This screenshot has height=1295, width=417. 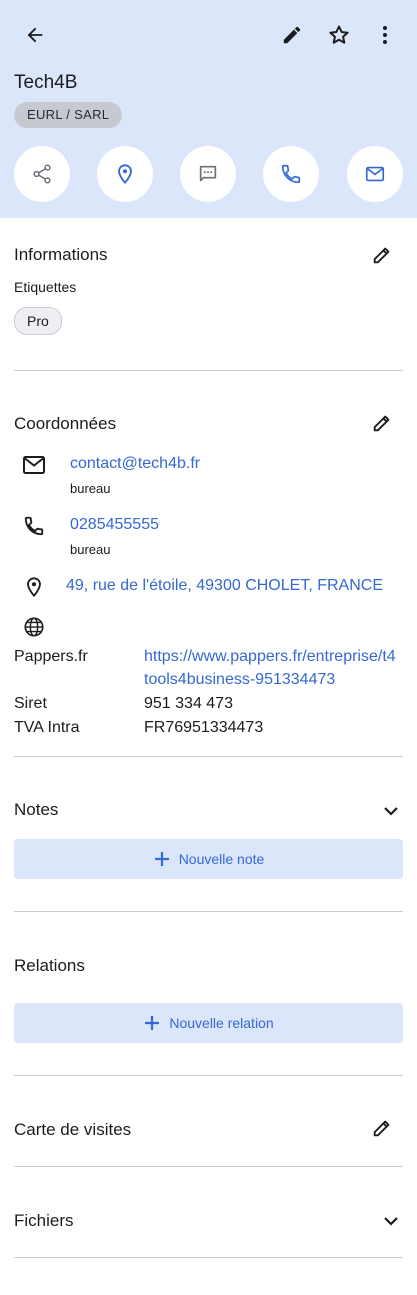 I want to click on fichiers-title: Fichiers, so click(x=44, y=1220).